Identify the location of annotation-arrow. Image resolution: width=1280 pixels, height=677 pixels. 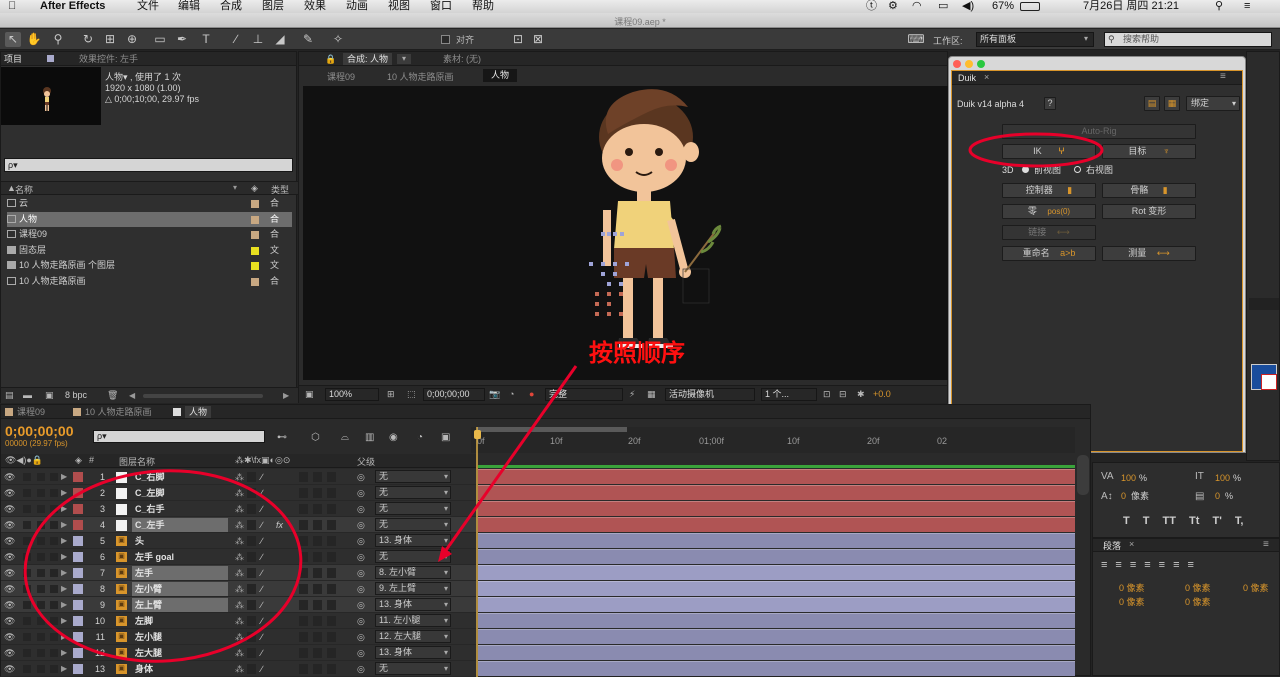
(510, 459).